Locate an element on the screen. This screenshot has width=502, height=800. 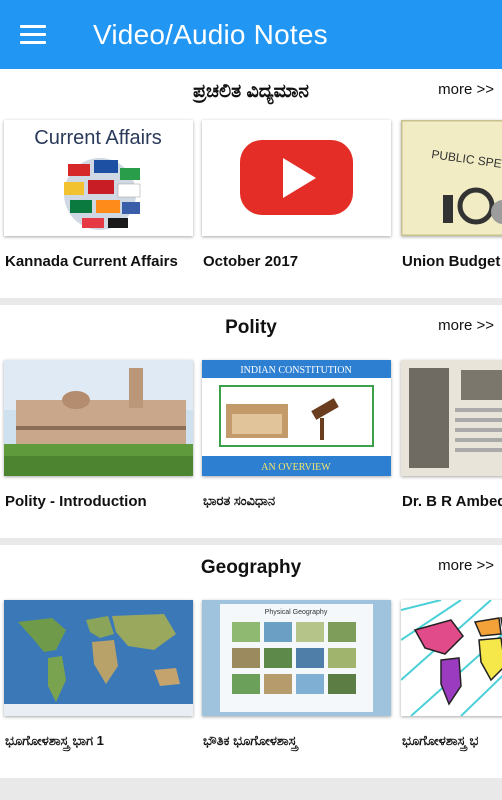
video-card: Physical Geography ಭೌತಿಕ ಭೂಗೋಳಶಾಸ್ತ್ರ is located at coordinates (296, 685).